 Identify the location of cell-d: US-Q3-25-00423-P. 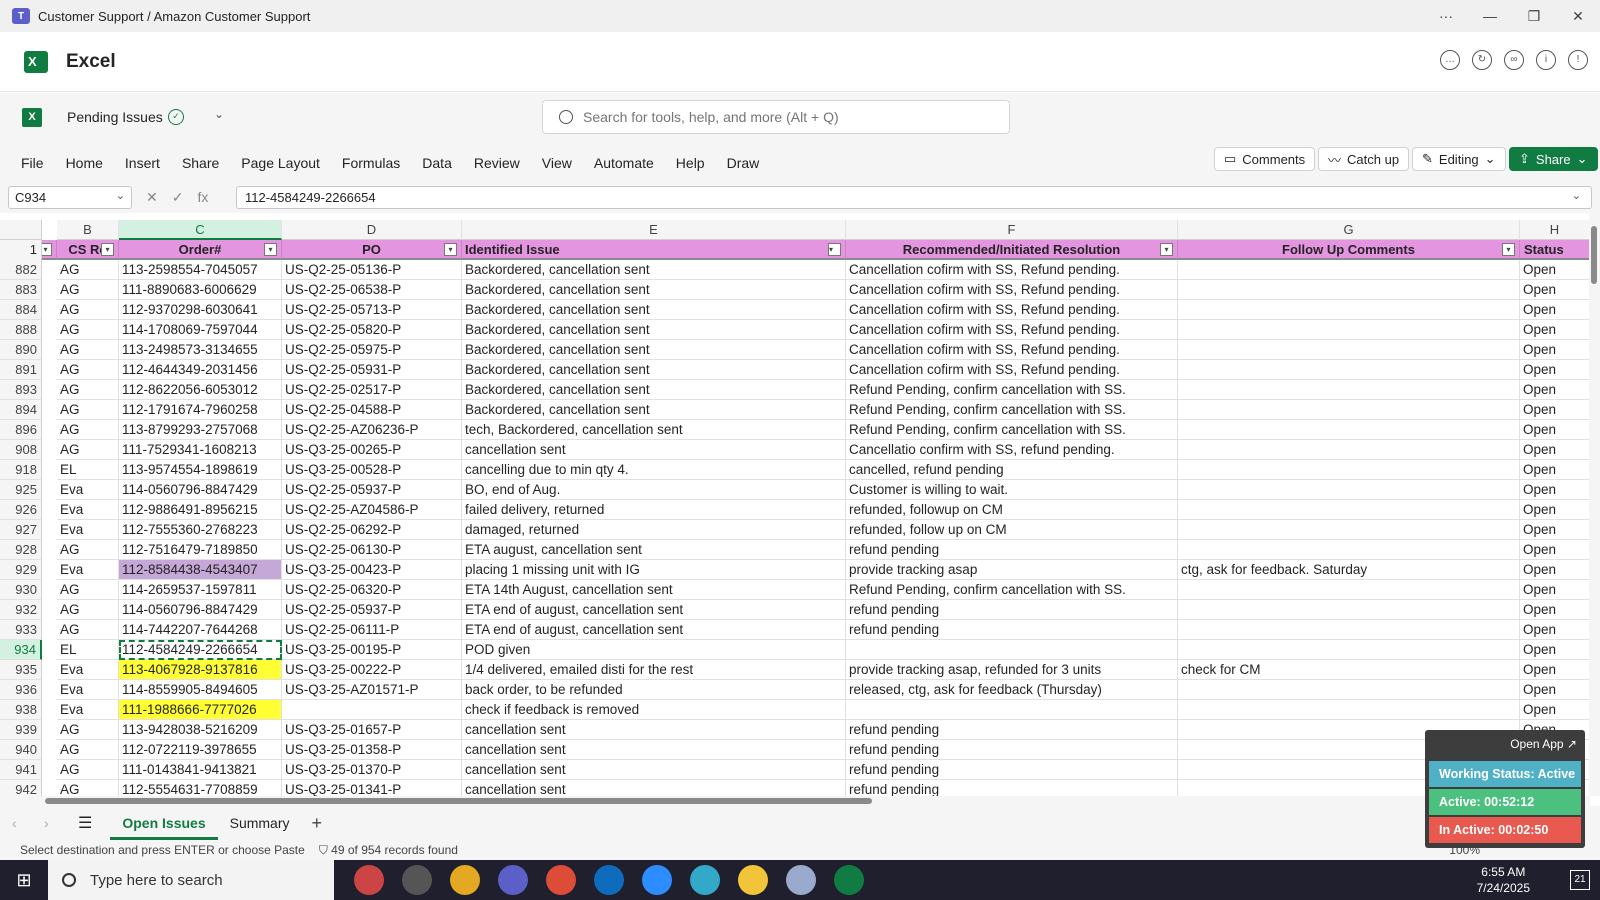
(372, 570).